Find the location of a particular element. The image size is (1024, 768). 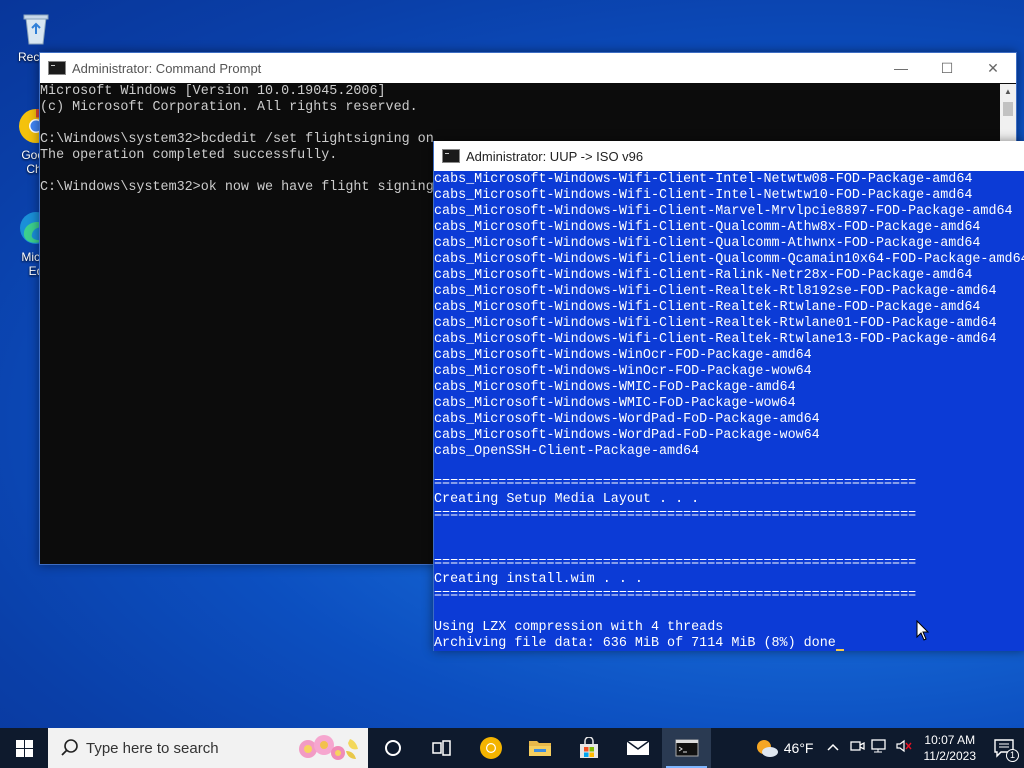

cortana-button is located at coordinates (392, 748).